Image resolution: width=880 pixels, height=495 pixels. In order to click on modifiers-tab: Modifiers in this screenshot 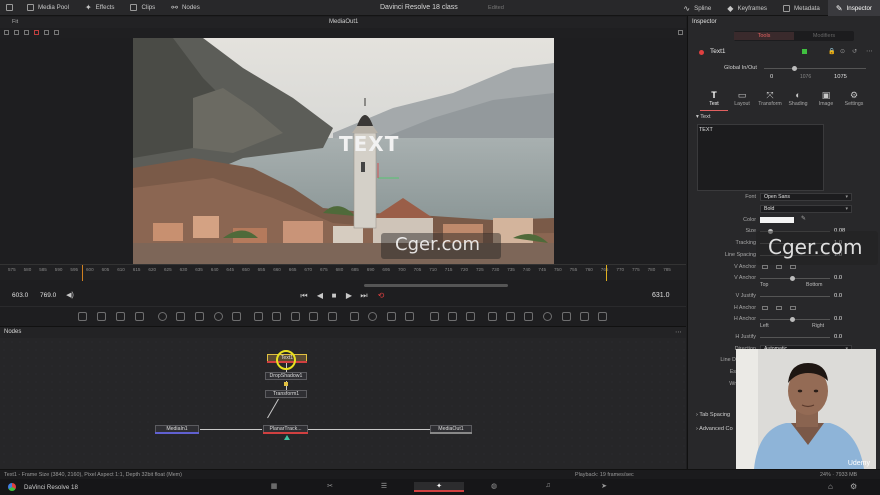, I will do `click(824, 36)`.